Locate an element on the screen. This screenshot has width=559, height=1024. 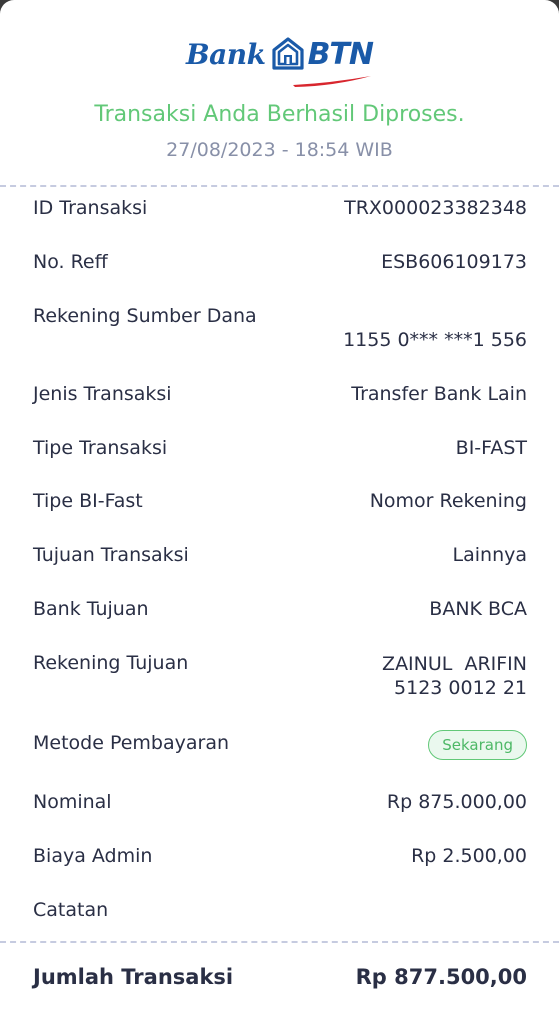
detail-label: Jenis Transaksi is located at coordinates (102, 394).